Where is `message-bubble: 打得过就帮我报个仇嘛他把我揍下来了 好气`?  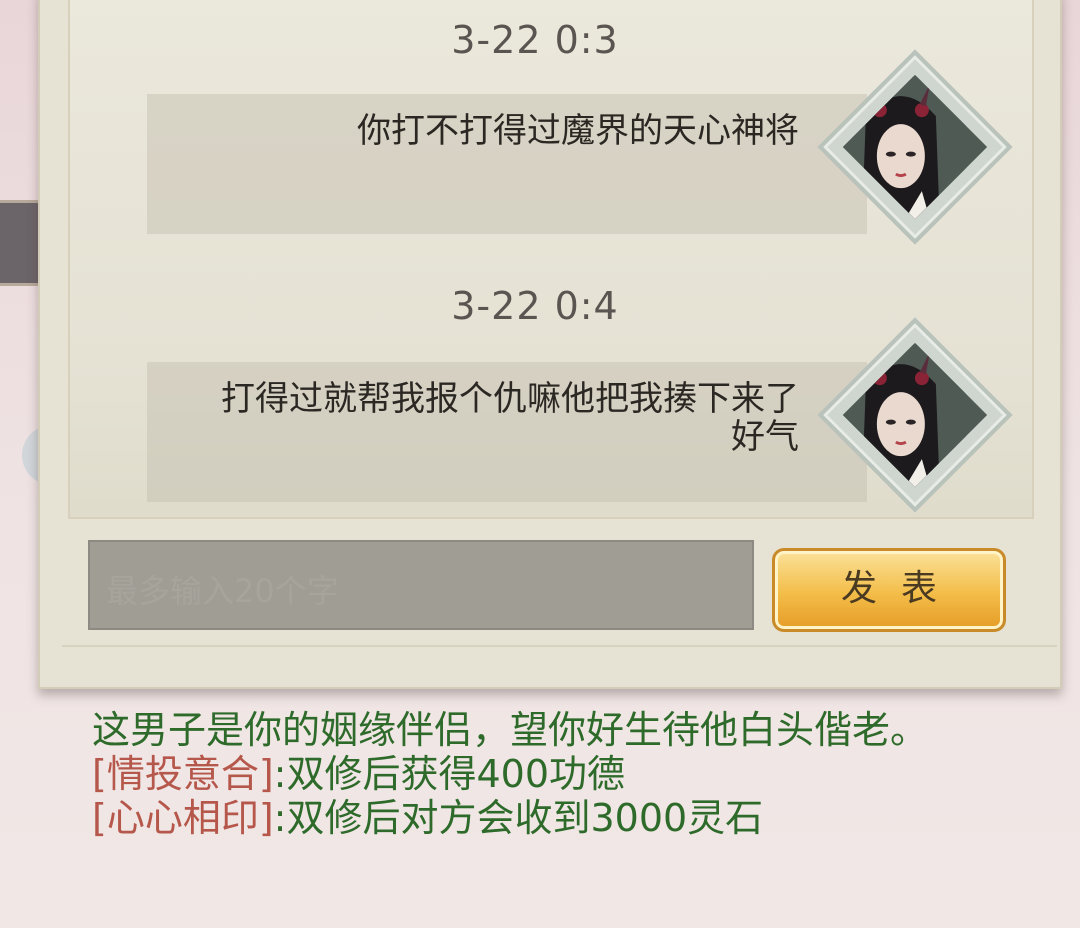
message-bubble: 打得过就帮我报个仇嘛他把我揍下来了 好气 is located at coordinates (507, 432).